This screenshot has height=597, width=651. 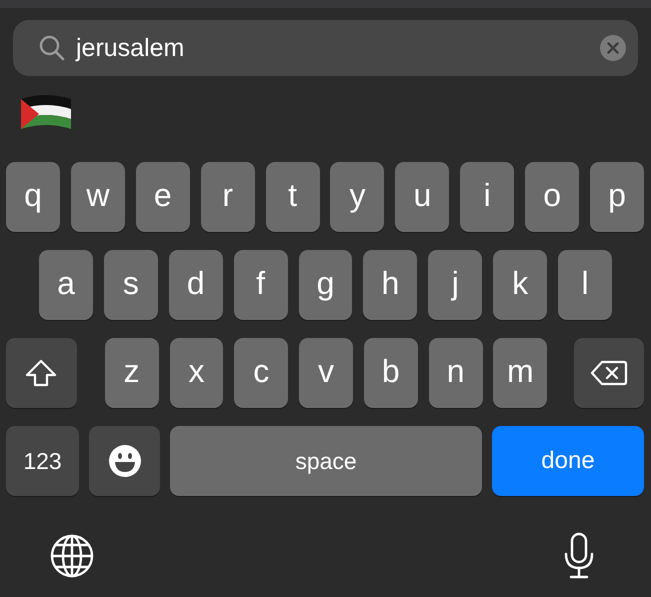 I want to click on letter-key: a, so click(x=66, y=285).